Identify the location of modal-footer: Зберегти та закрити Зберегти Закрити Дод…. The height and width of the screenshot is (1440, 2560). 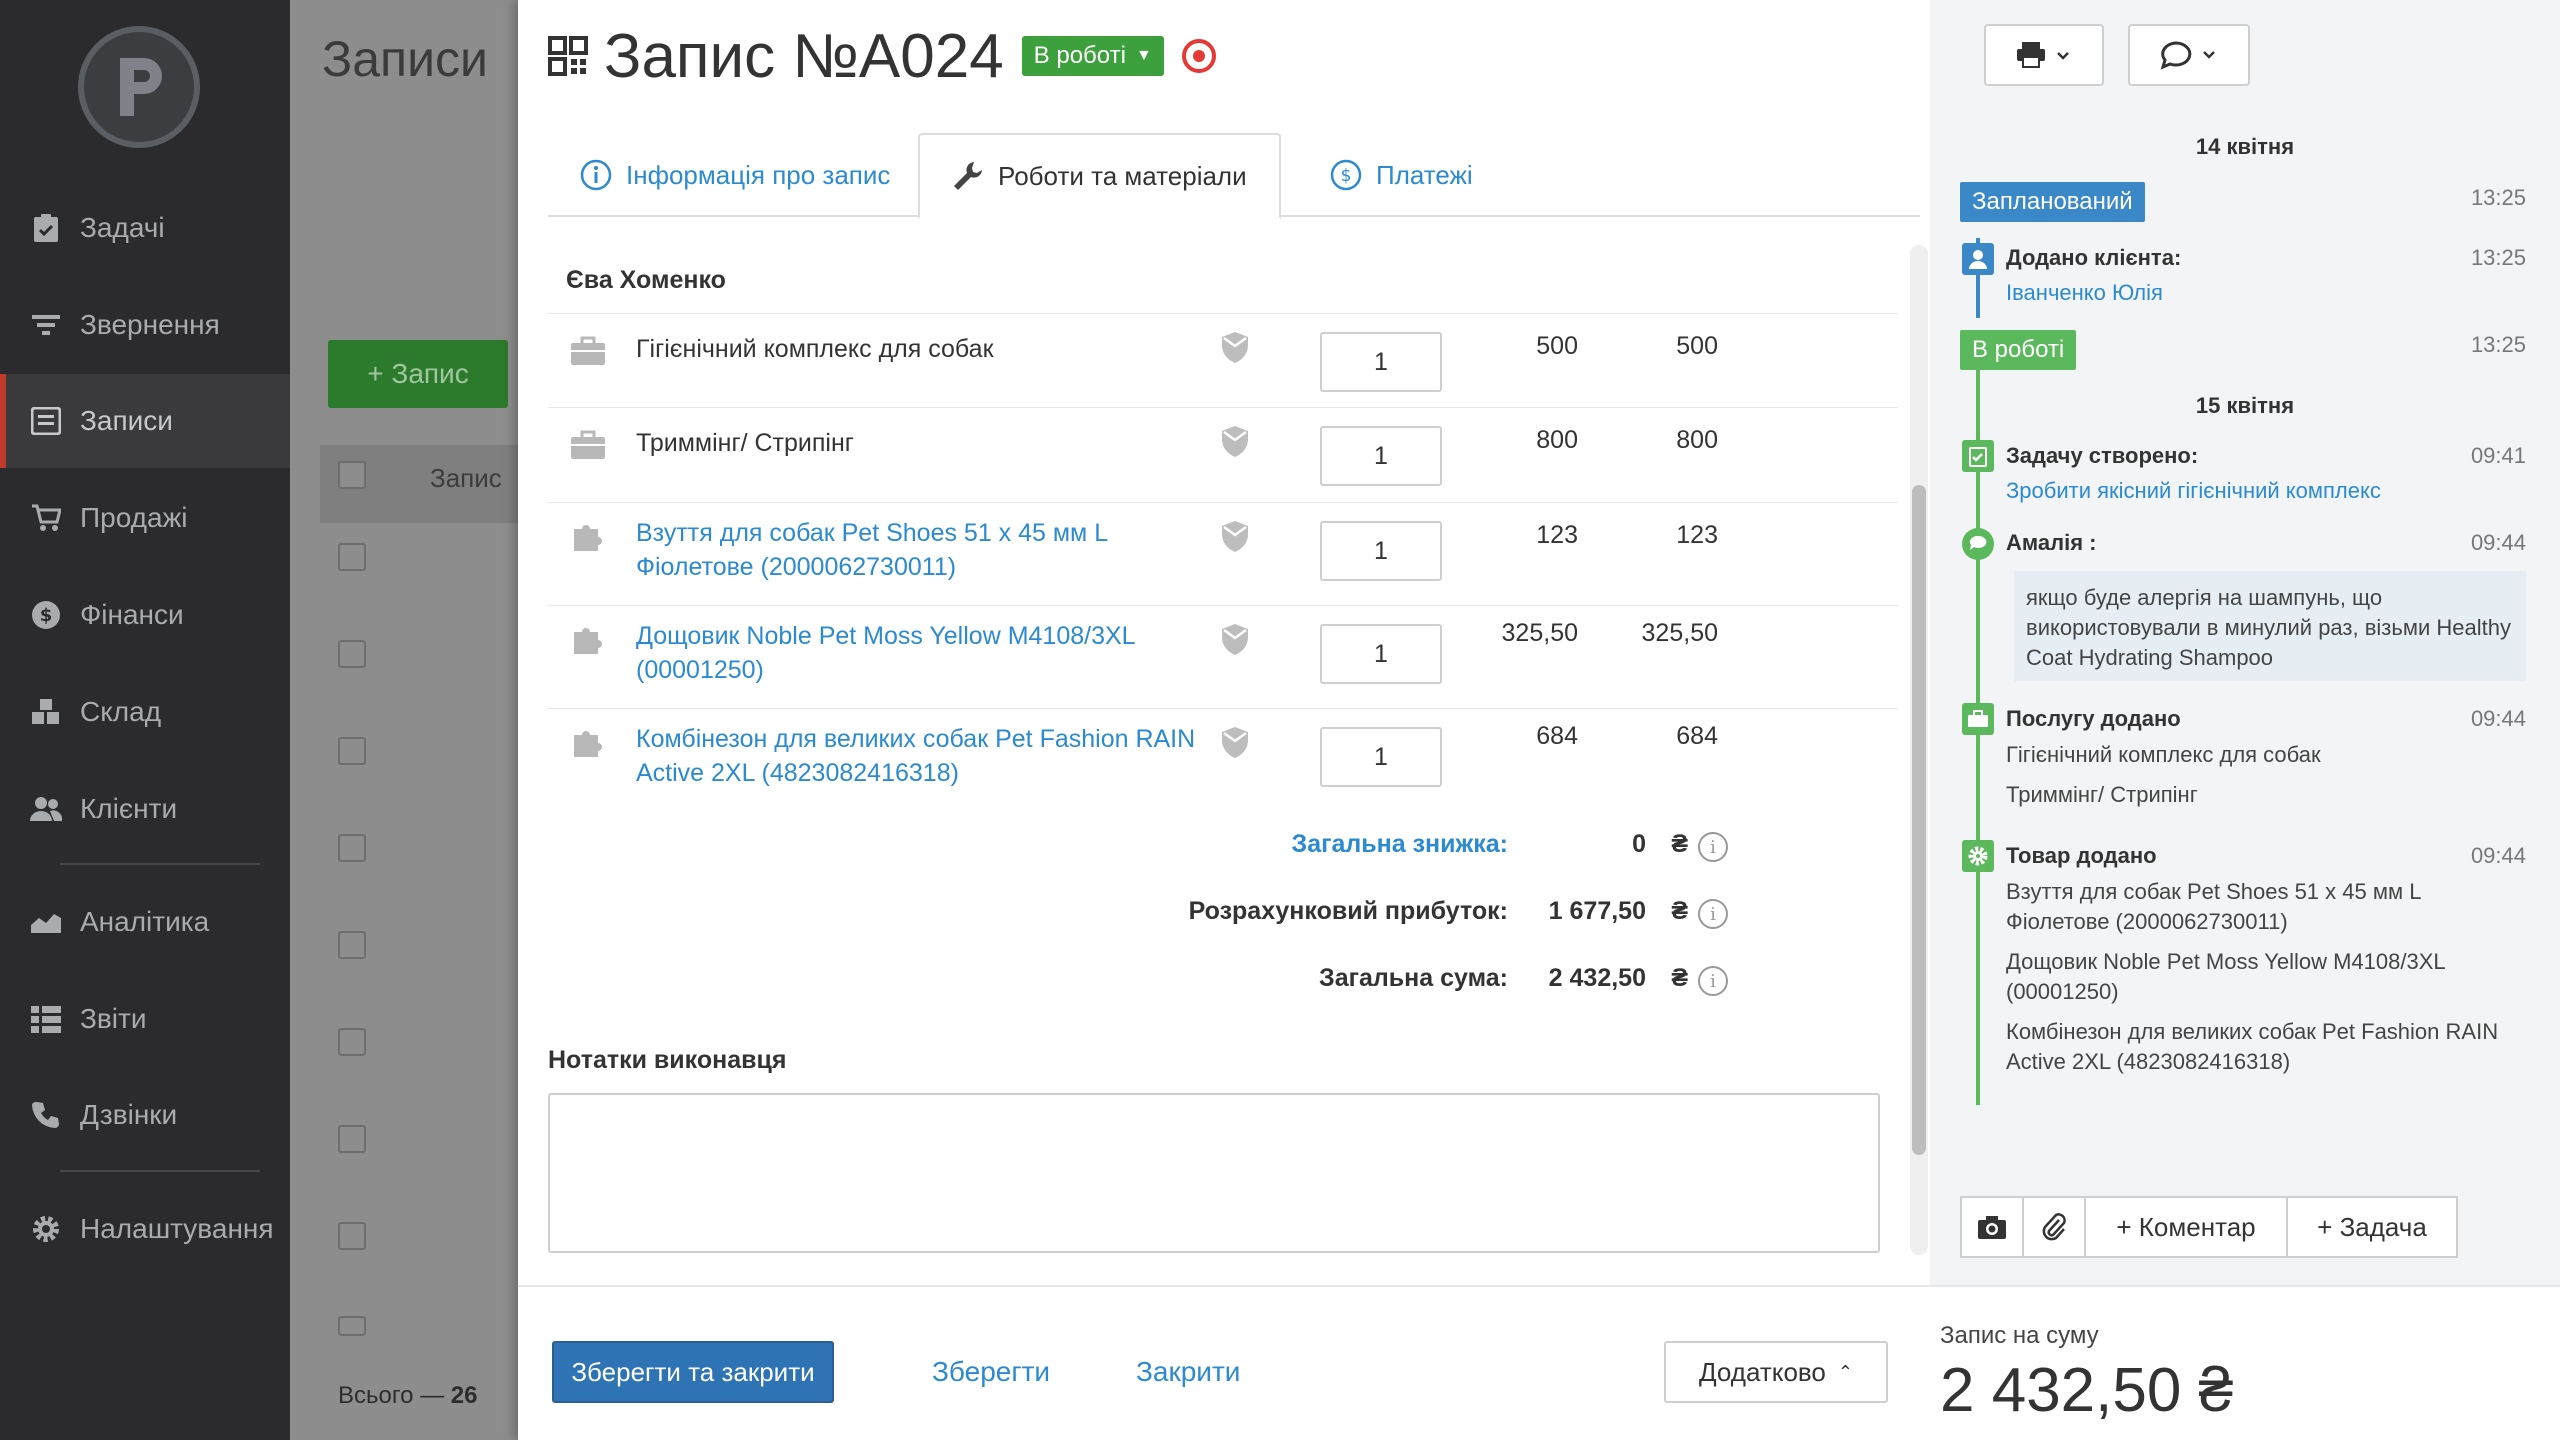
(1539, 1362).